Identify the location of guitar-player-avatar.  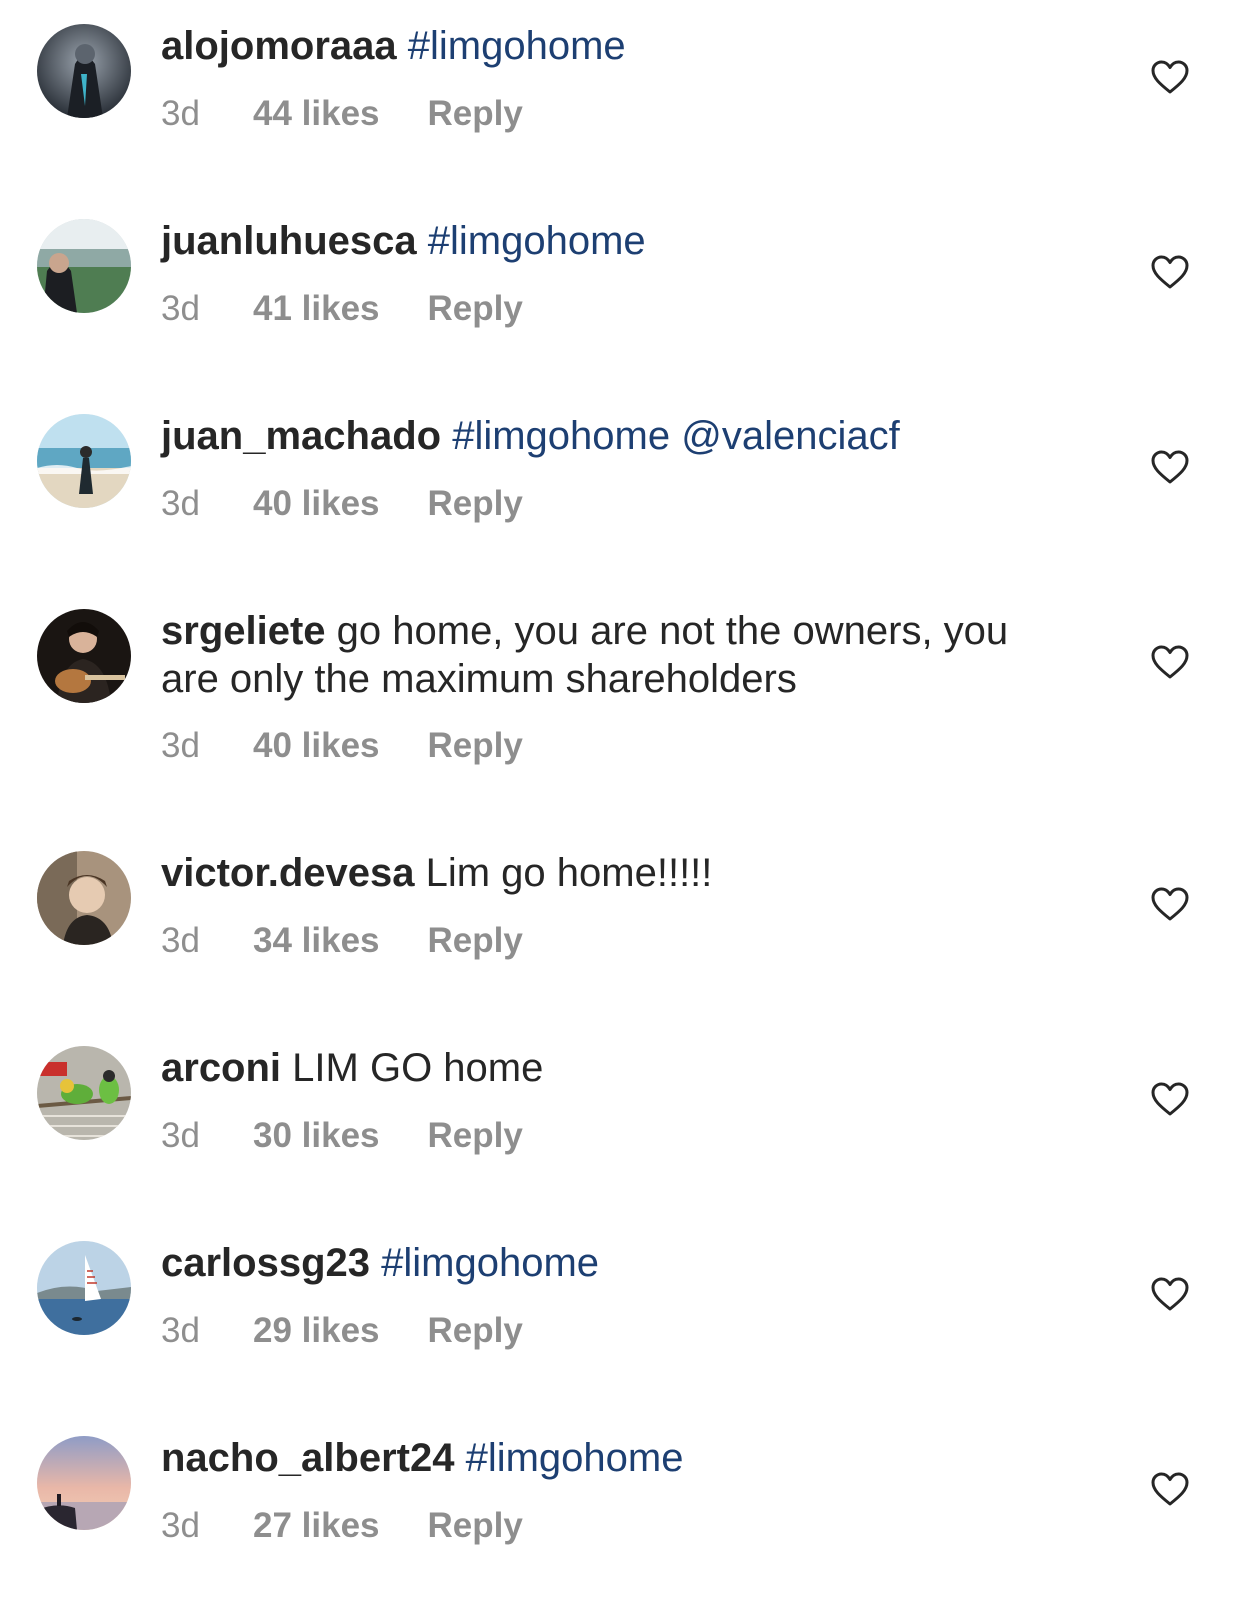
(84, 656).